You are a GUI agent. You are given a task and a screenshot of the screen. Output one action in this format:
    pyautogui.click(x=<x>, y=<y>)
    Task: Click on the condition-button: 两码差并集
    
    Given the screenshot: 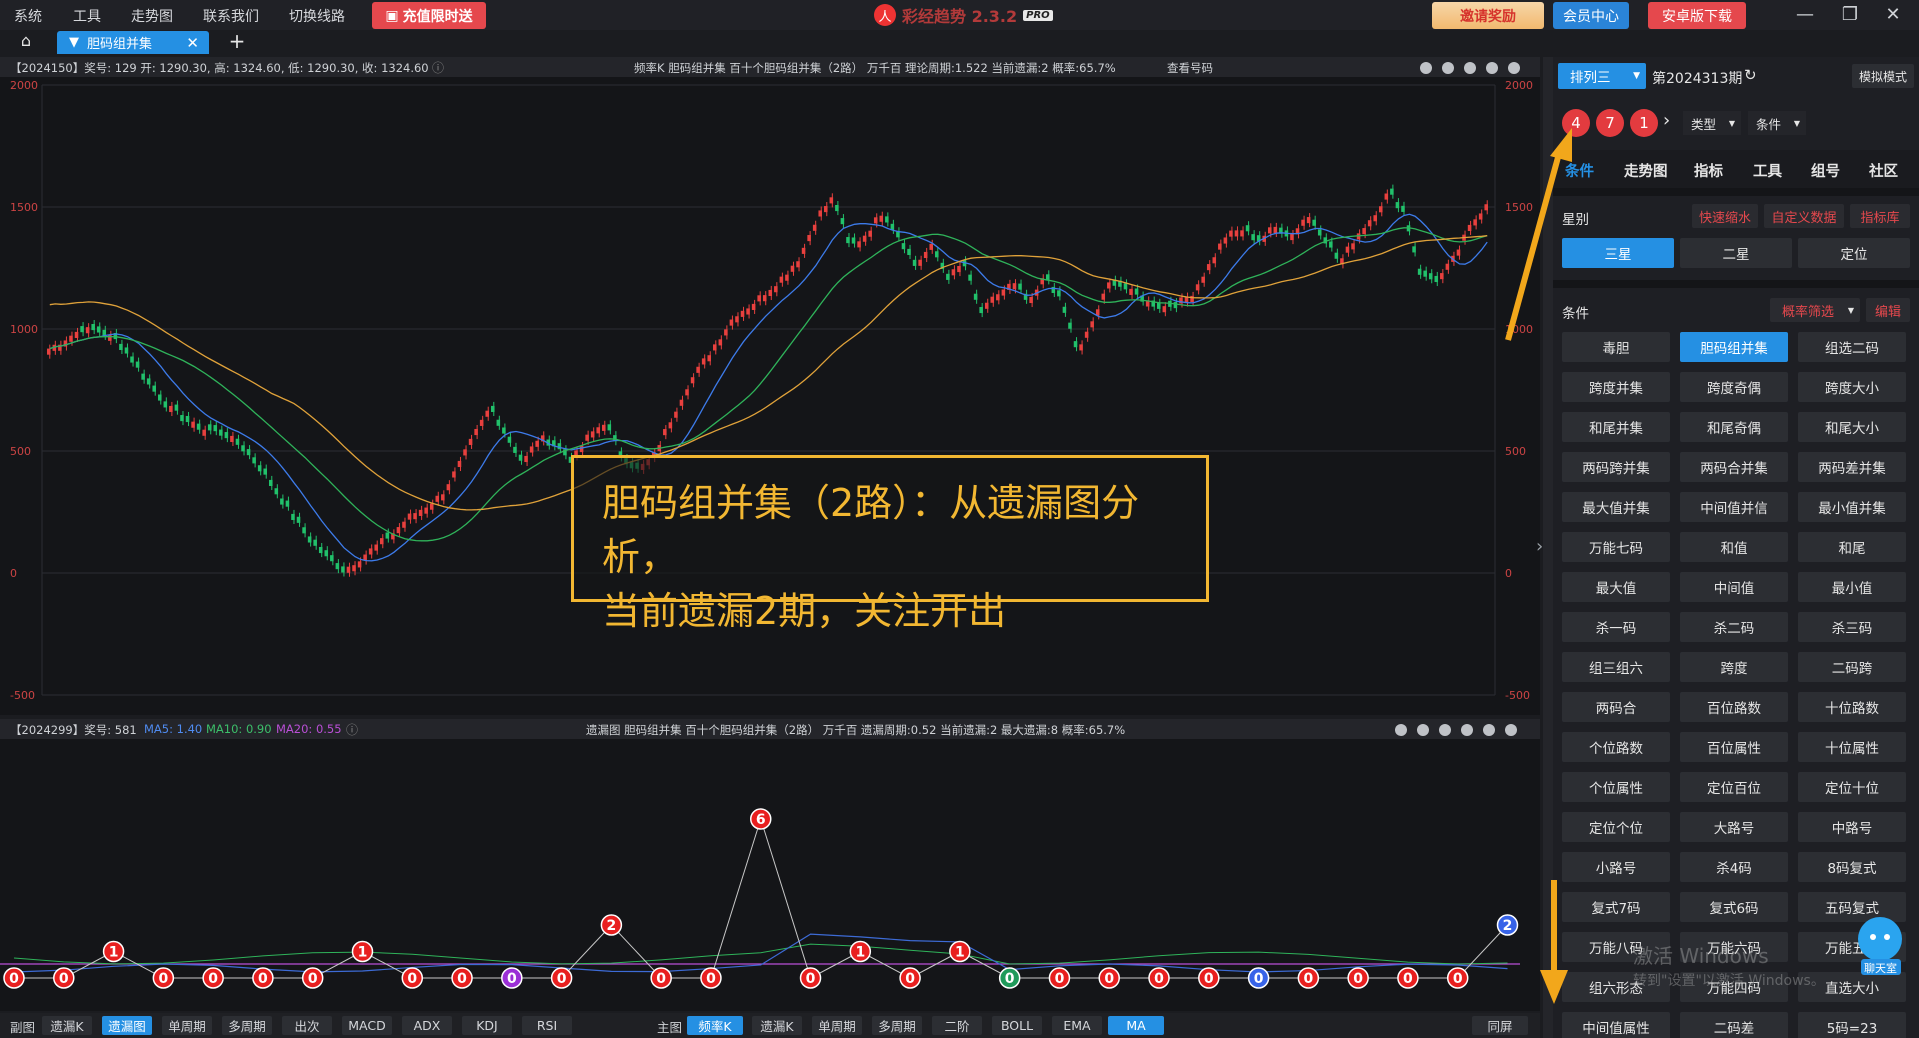 What is the action you would take?
    pyautogui.click(x=1852, y=467)
    